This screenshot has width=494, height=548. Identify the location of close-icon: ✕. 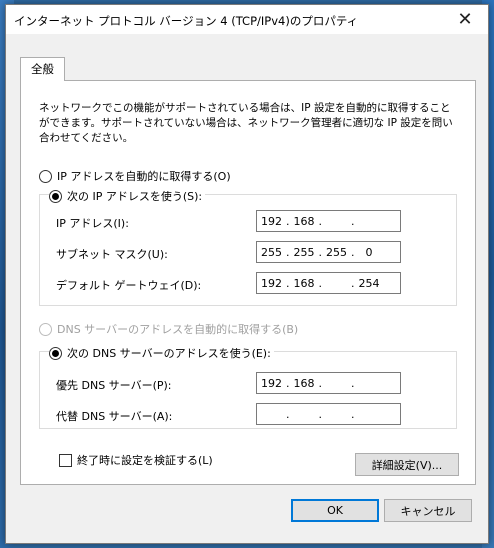
(465, 19).